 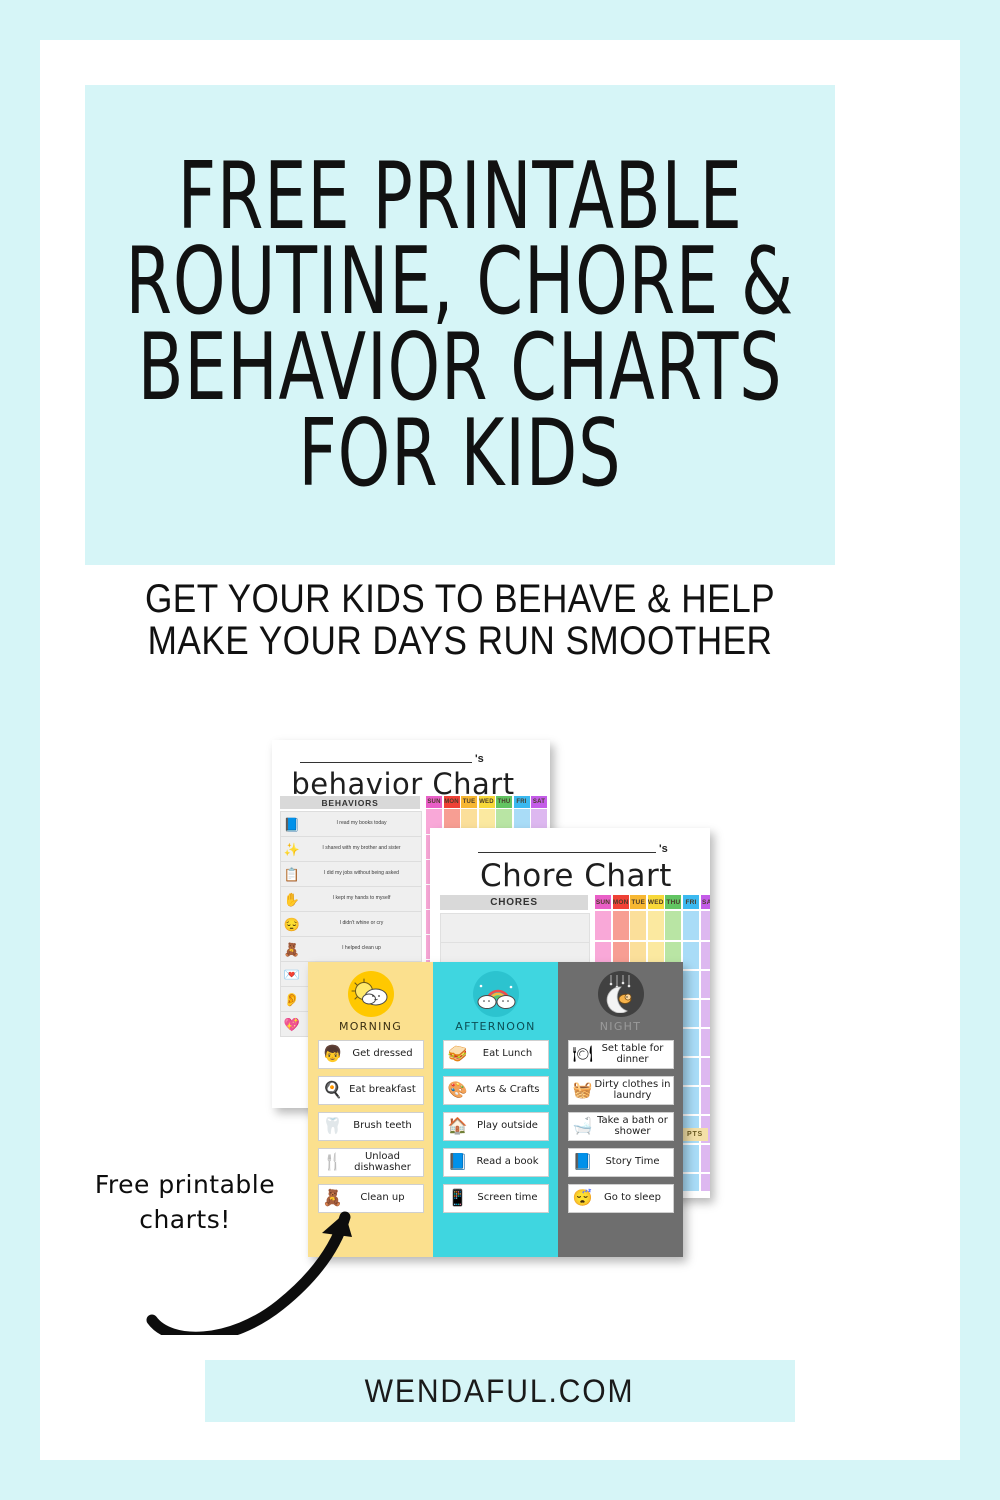 What do you see at coordinates (620, 1162) in the screenshot?
I see `routine-item: 📘 Story Time` at bounding box center [620, 1162].